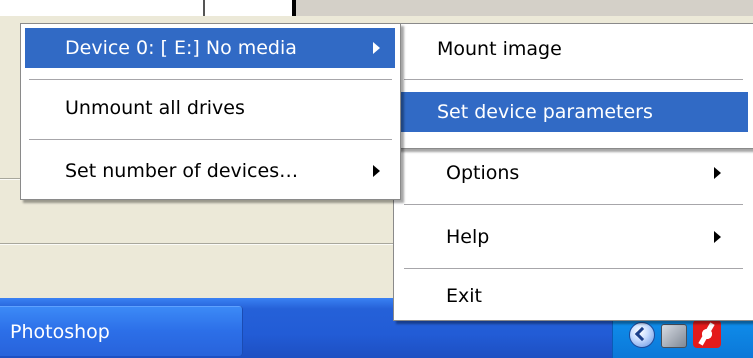 The height and width of the screenshot is (358, 753). What do you see at coordinates (60, 332) in the screenshot?
I see `taskbar-button-label: Photoshop` at bounding box center [60, 332].